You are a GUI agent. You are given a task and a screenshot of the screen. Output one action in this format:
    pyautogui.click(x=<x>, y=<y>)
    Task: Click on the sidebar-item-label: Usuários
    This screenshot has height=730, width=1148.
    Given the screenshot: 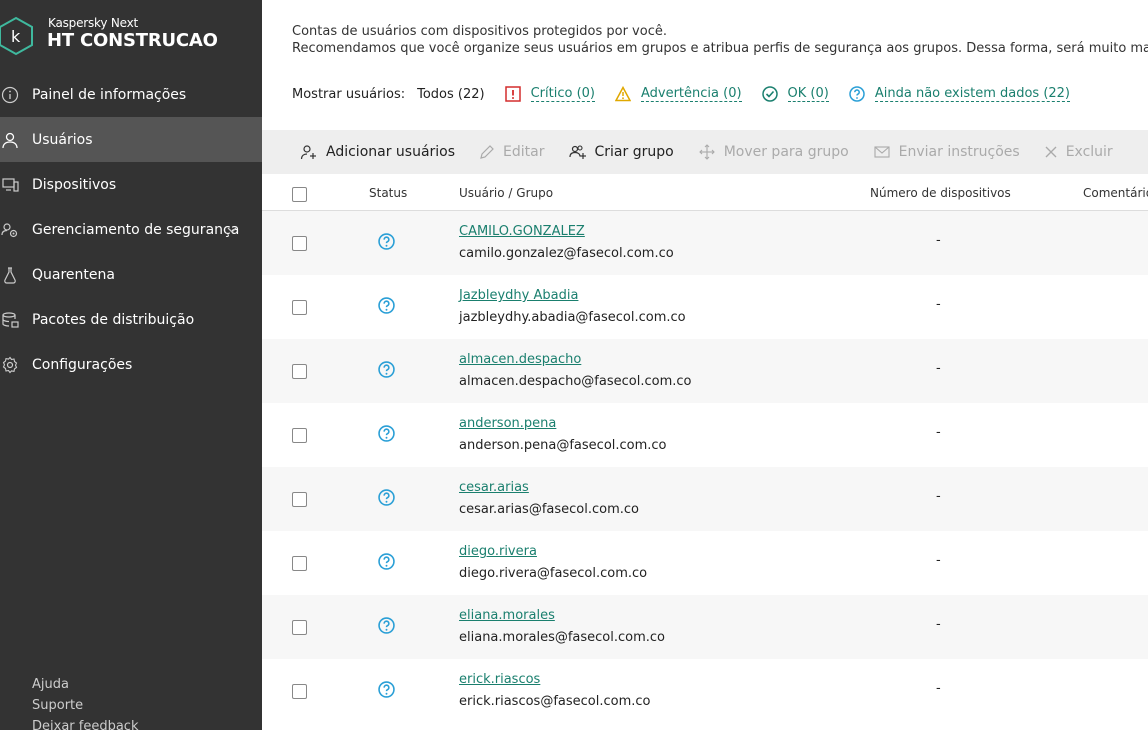 What is the action you would take?
    pyautogui.click(x=62, y=139)
    